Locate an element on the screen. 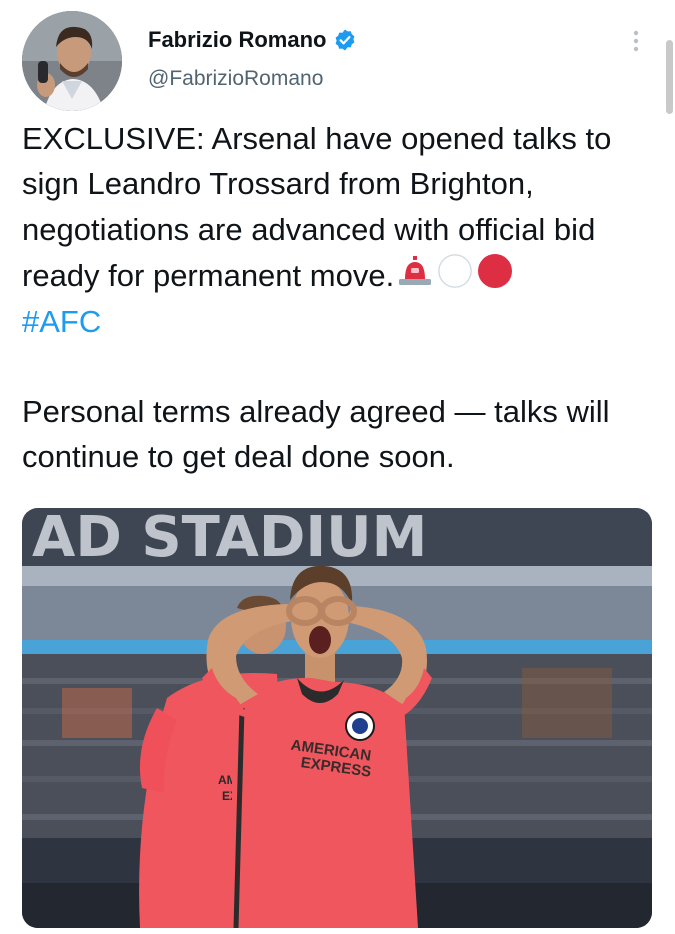 The height and width of the screenshot is (934, 675). scrollbar-thumb is located at coordinates (669, 77).